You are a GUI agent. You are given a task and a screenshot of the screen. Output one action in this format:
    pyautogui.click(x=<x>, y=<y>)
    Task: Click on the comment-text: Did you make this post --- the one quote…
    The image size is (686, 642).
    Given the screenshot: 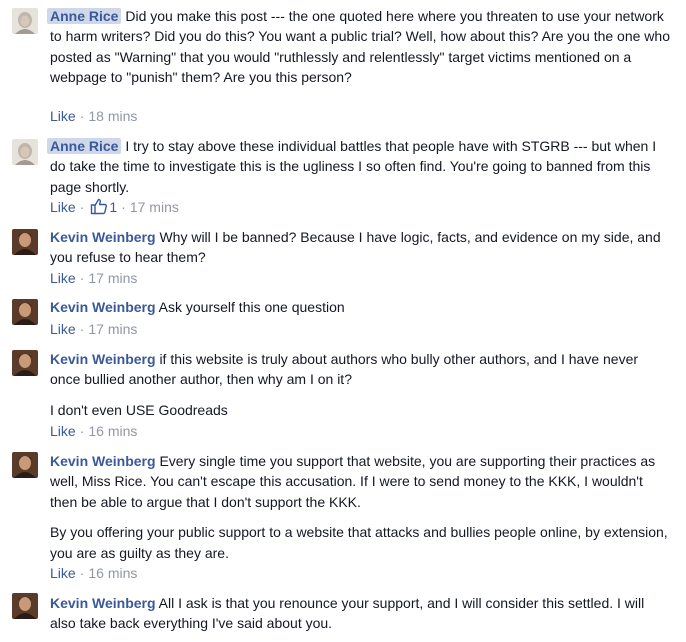 What is the action you would take?
    pyautogui.click(x=360, y=47)
    